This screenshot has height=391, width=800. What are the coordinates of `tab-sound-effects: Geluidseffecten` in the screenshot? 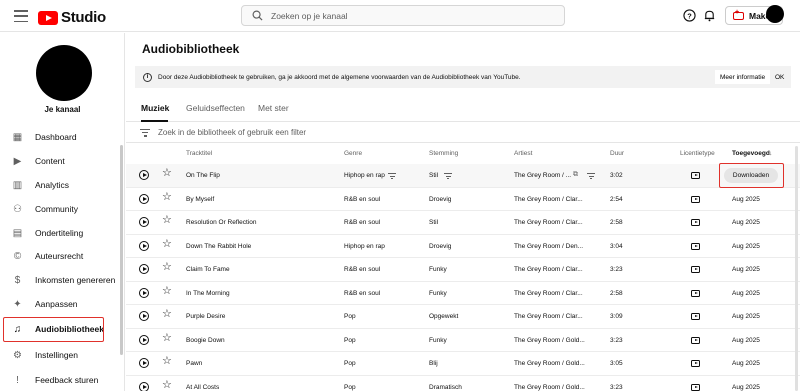 It's located at (215, 108).